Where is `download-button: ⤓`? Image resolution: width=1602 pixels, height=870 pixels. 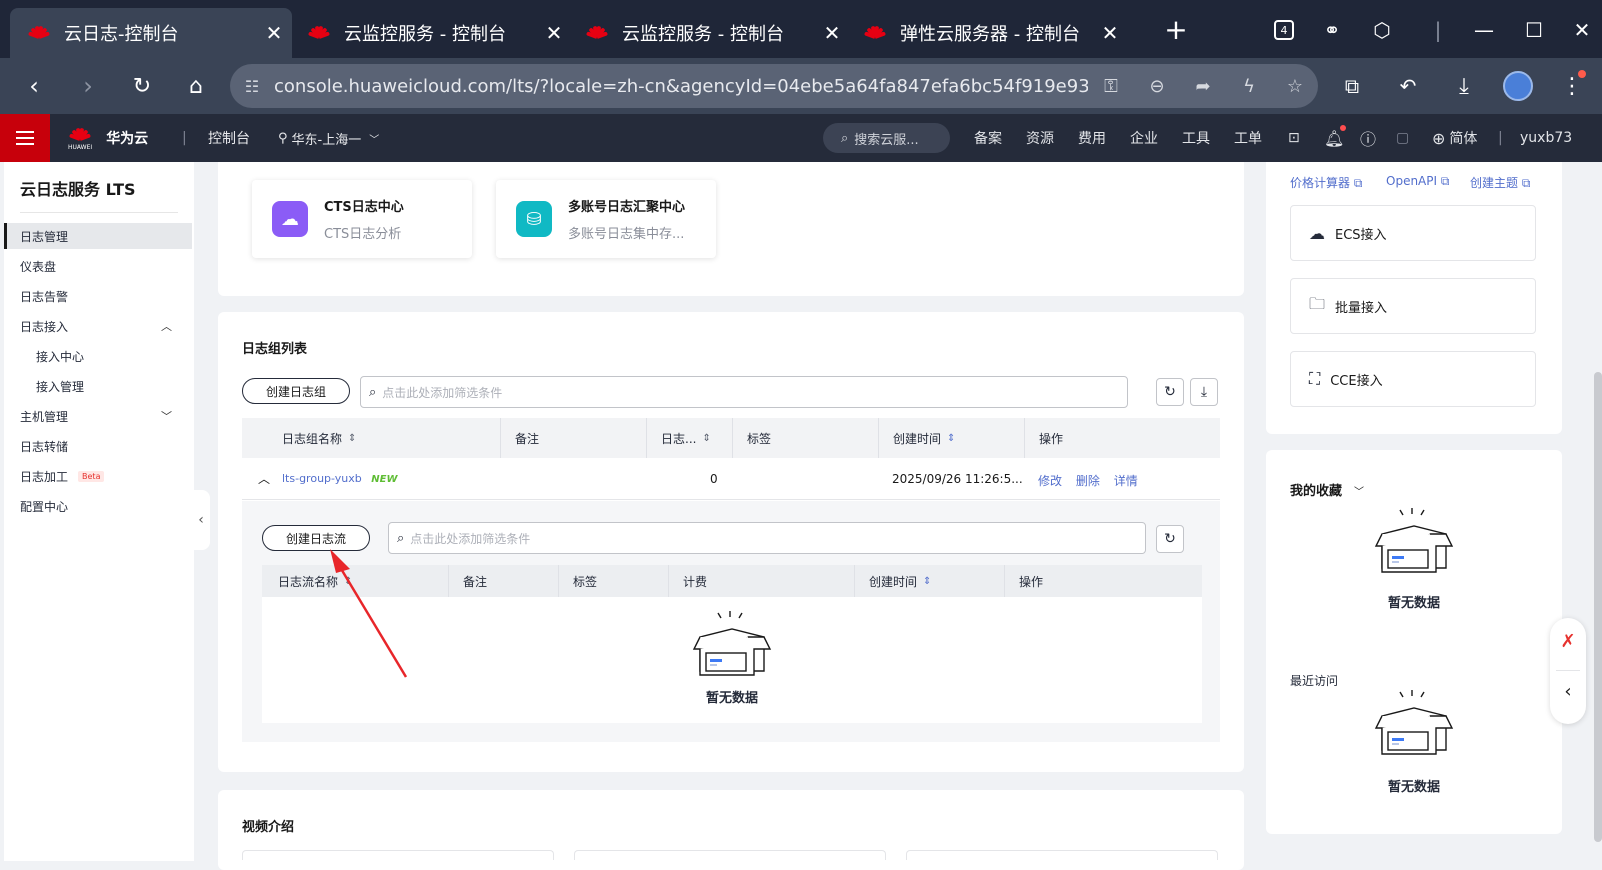
download-button: ⤓ is located at coordinates (1204, 392).